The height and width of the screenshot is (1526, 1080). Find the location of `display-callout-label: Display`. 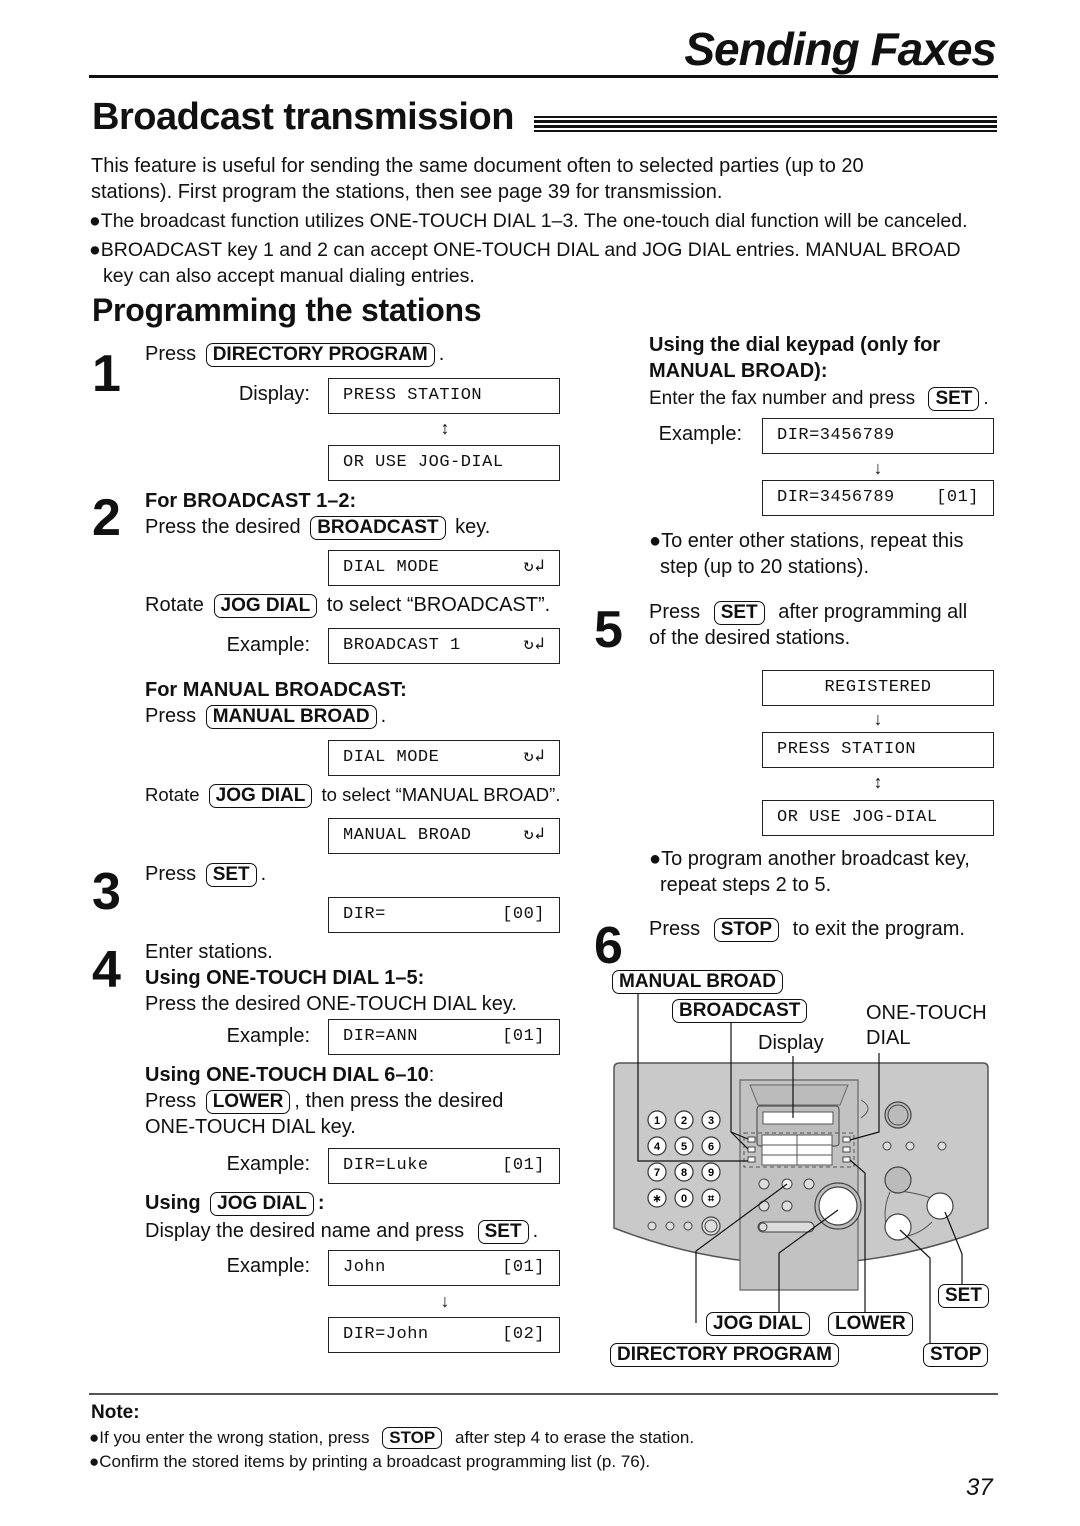

display-callout-label: Display is located at coordinates (791, 1043).